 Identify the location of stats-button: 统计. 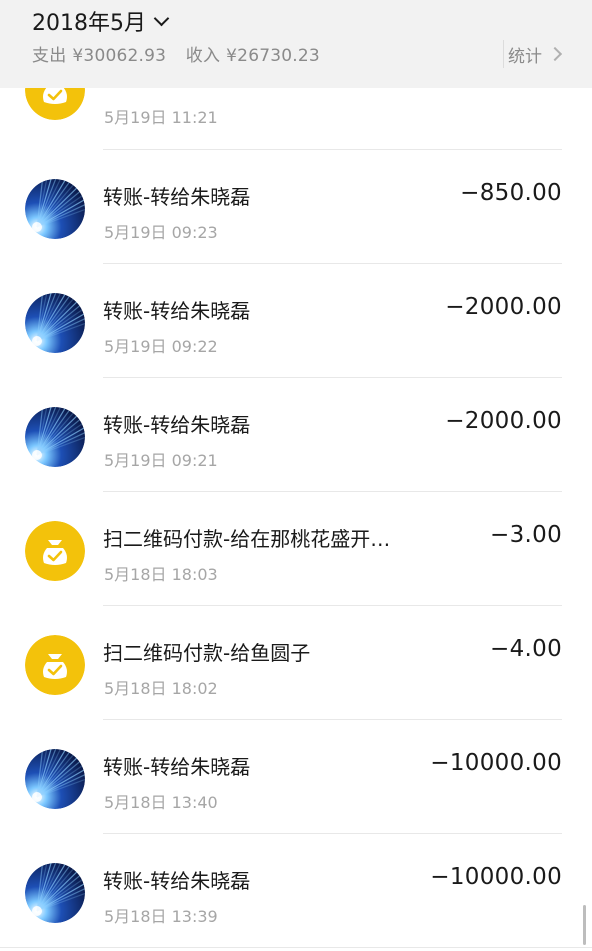
(535, 54).